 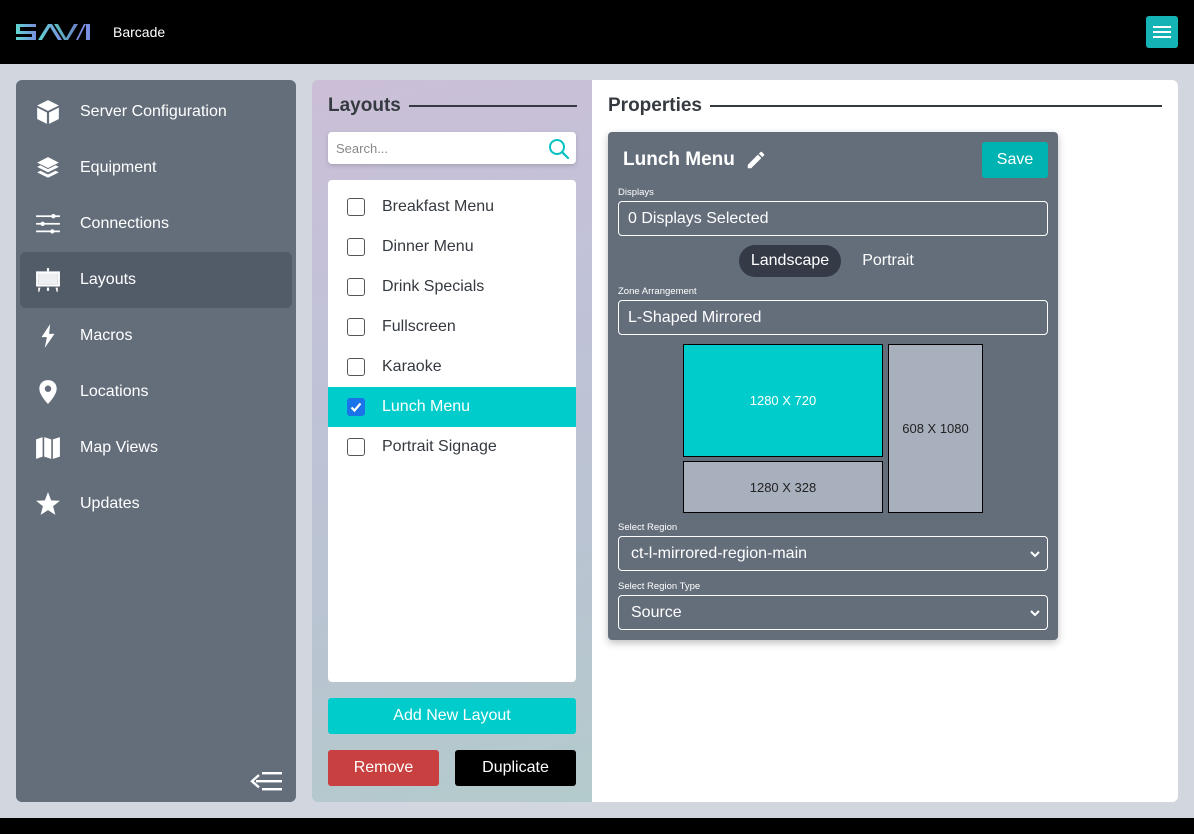 I want to click on select-region-dropdown: ct-l-mirrored-region-main, so click(x=833, y=553).